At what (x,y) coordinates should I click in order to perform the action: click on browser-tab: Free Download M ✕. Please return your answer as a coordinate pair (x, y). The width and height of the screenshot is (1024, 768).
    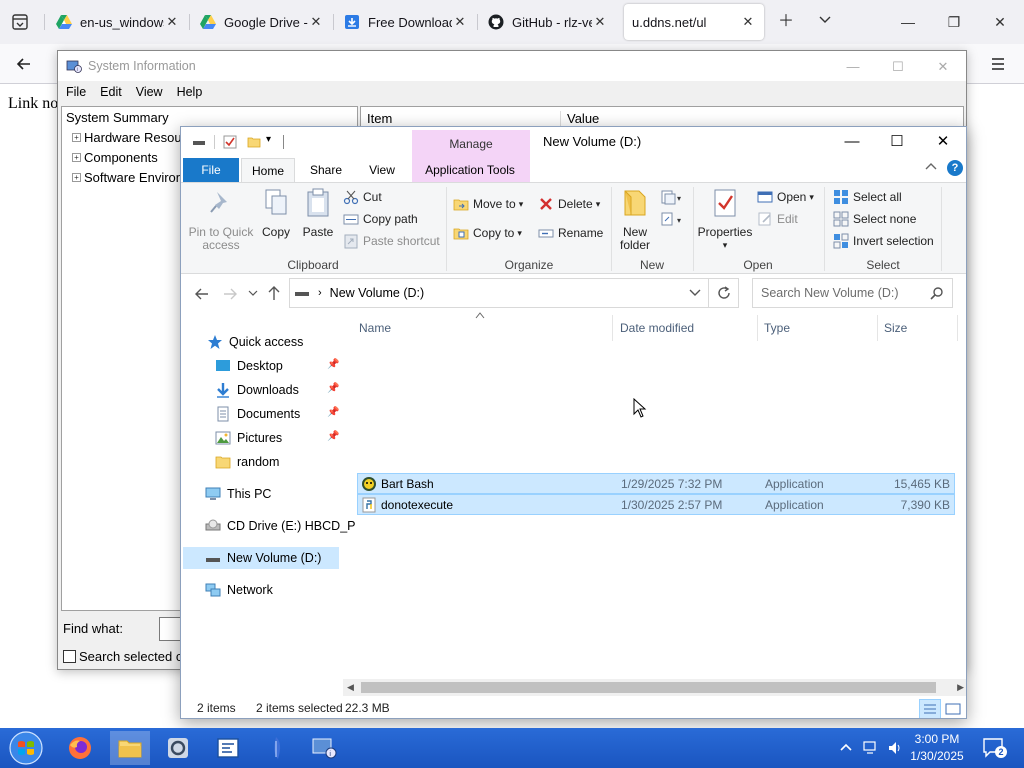
    Looking at the image, I should click on (406, 22).